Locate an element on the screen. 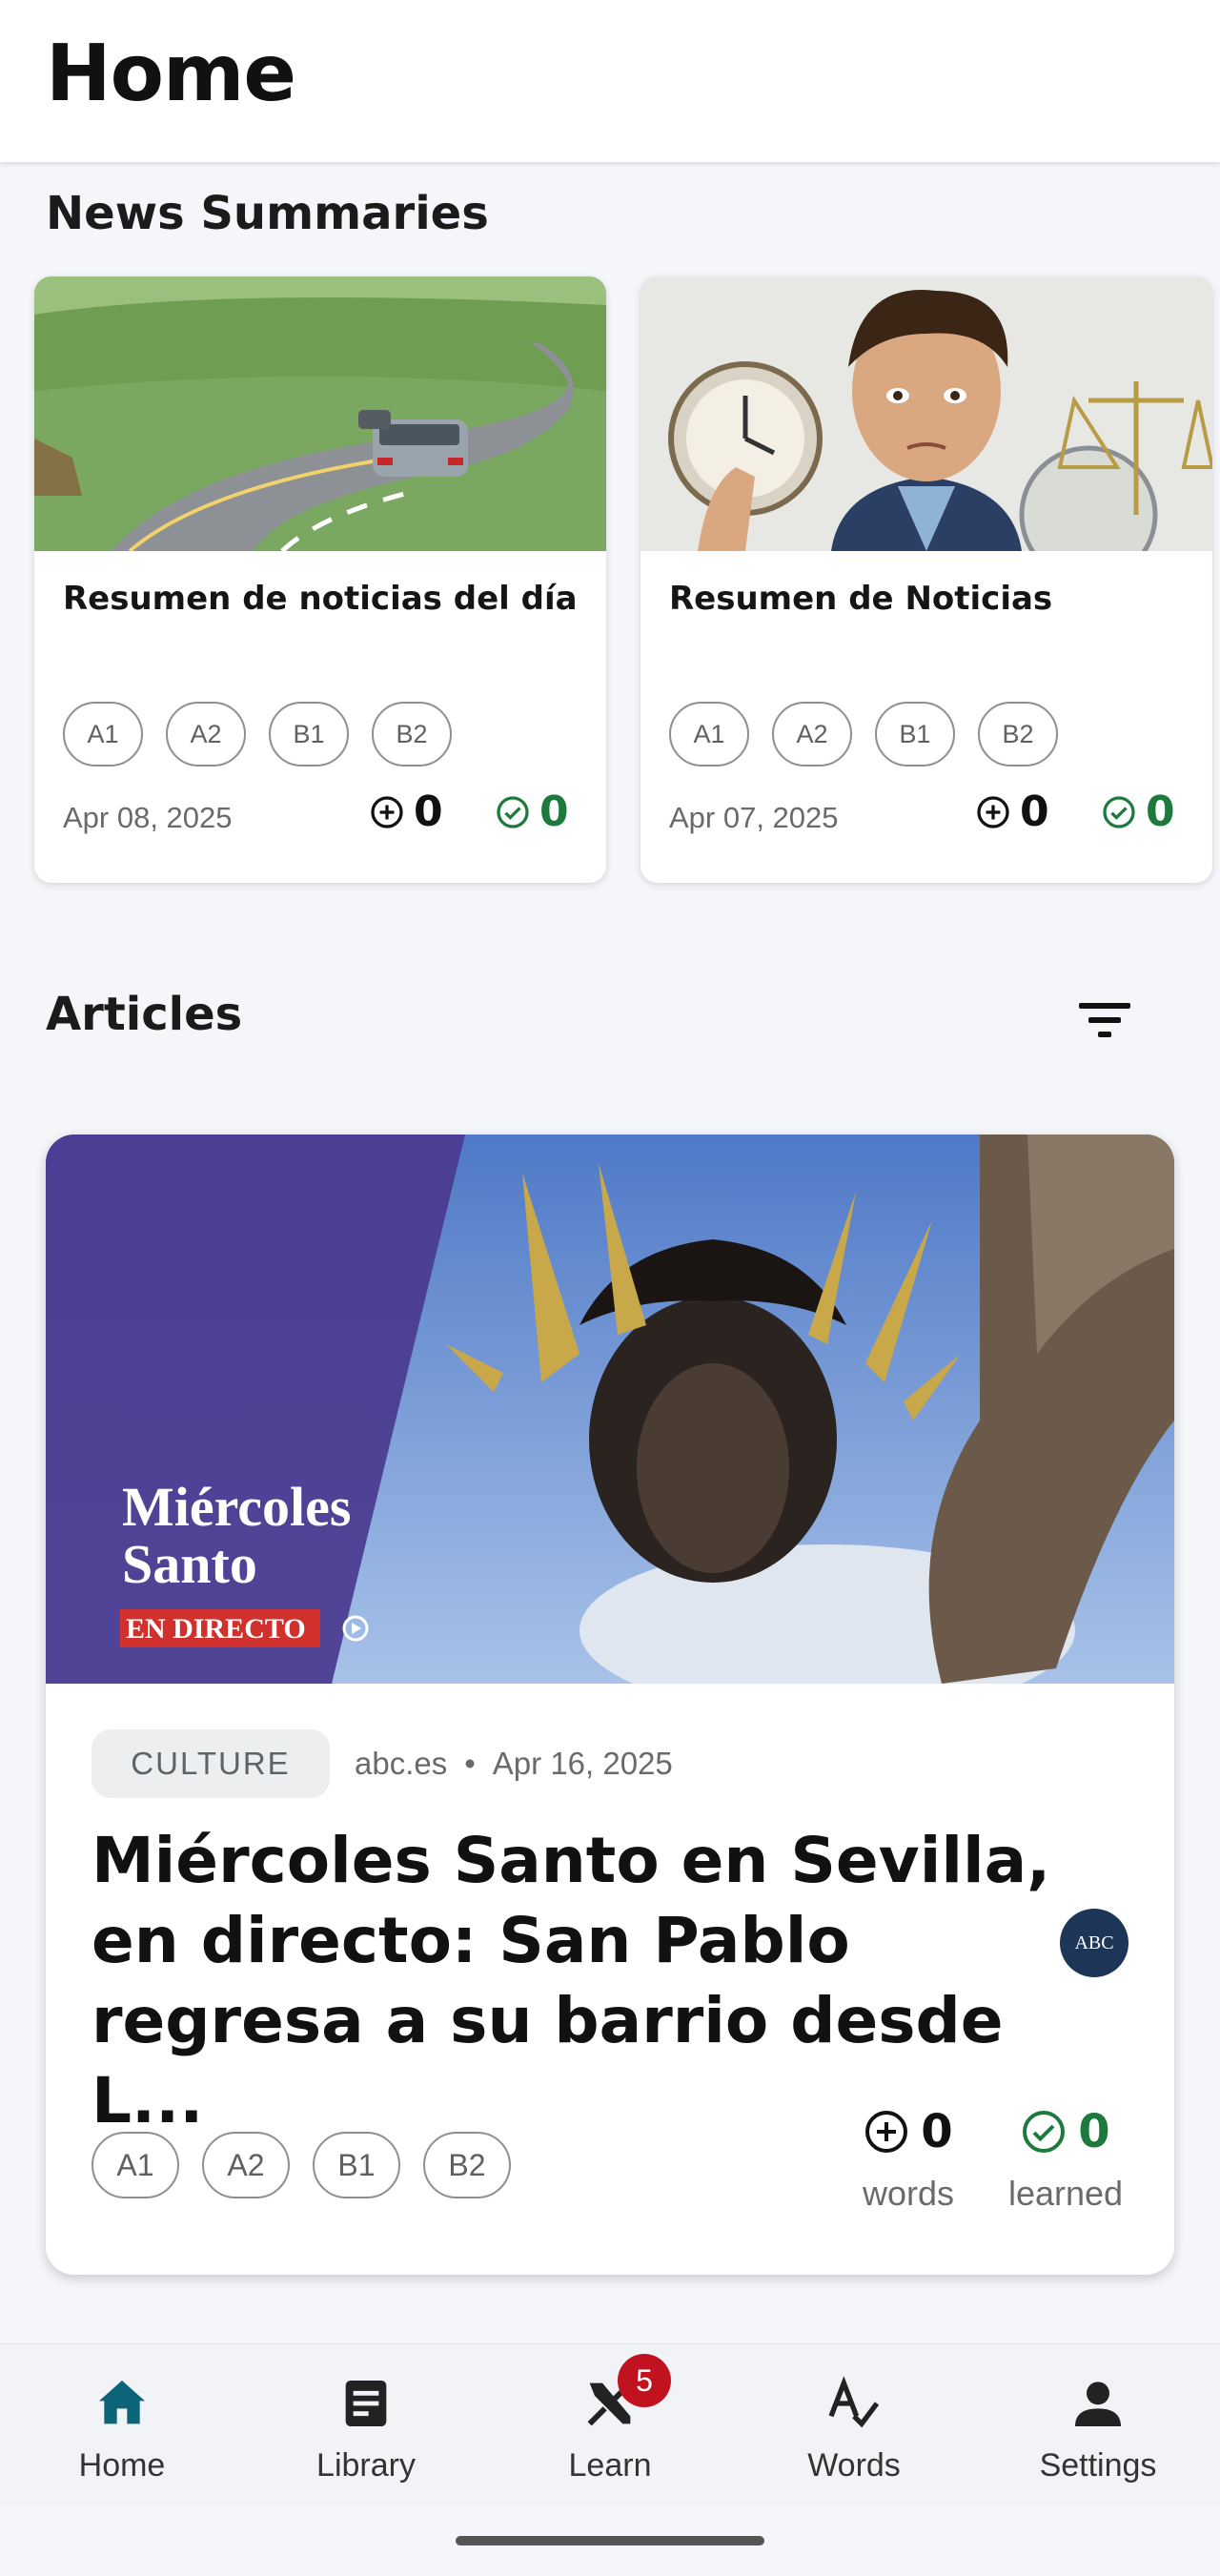  category-chip: CULTURE is located at coordinates (211, 1763).